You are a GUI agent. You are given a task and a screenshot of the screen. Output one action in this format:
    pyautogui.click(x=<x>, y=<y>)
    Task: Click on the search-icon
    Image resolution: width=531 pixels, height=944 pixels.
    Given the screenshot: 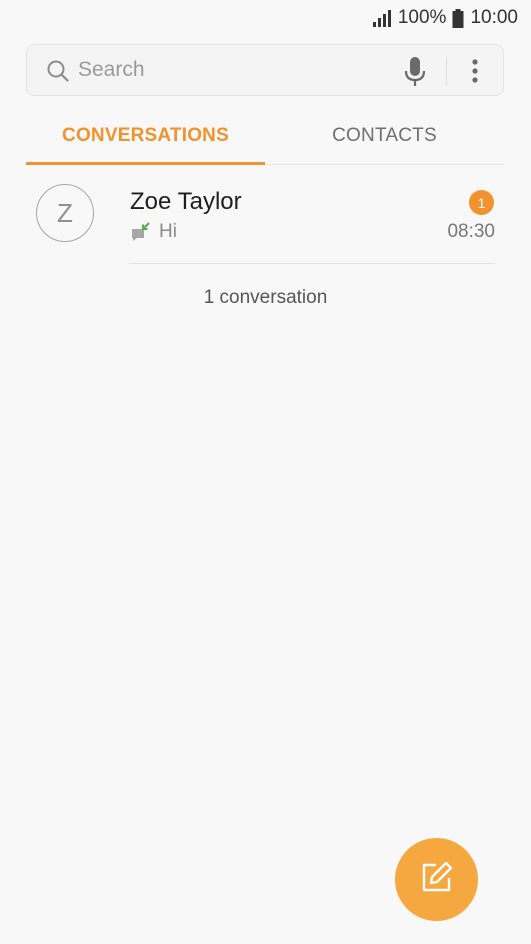 What is the action you would take?
    pyautogui.click(x=58, y=73)
    